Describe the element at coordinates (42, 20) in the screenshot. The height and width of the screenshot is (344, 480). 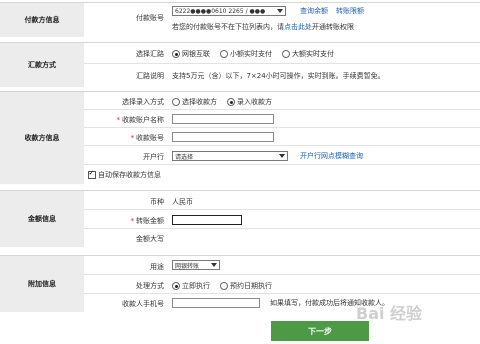
I see `payer-category: 付款方信息` at that location.